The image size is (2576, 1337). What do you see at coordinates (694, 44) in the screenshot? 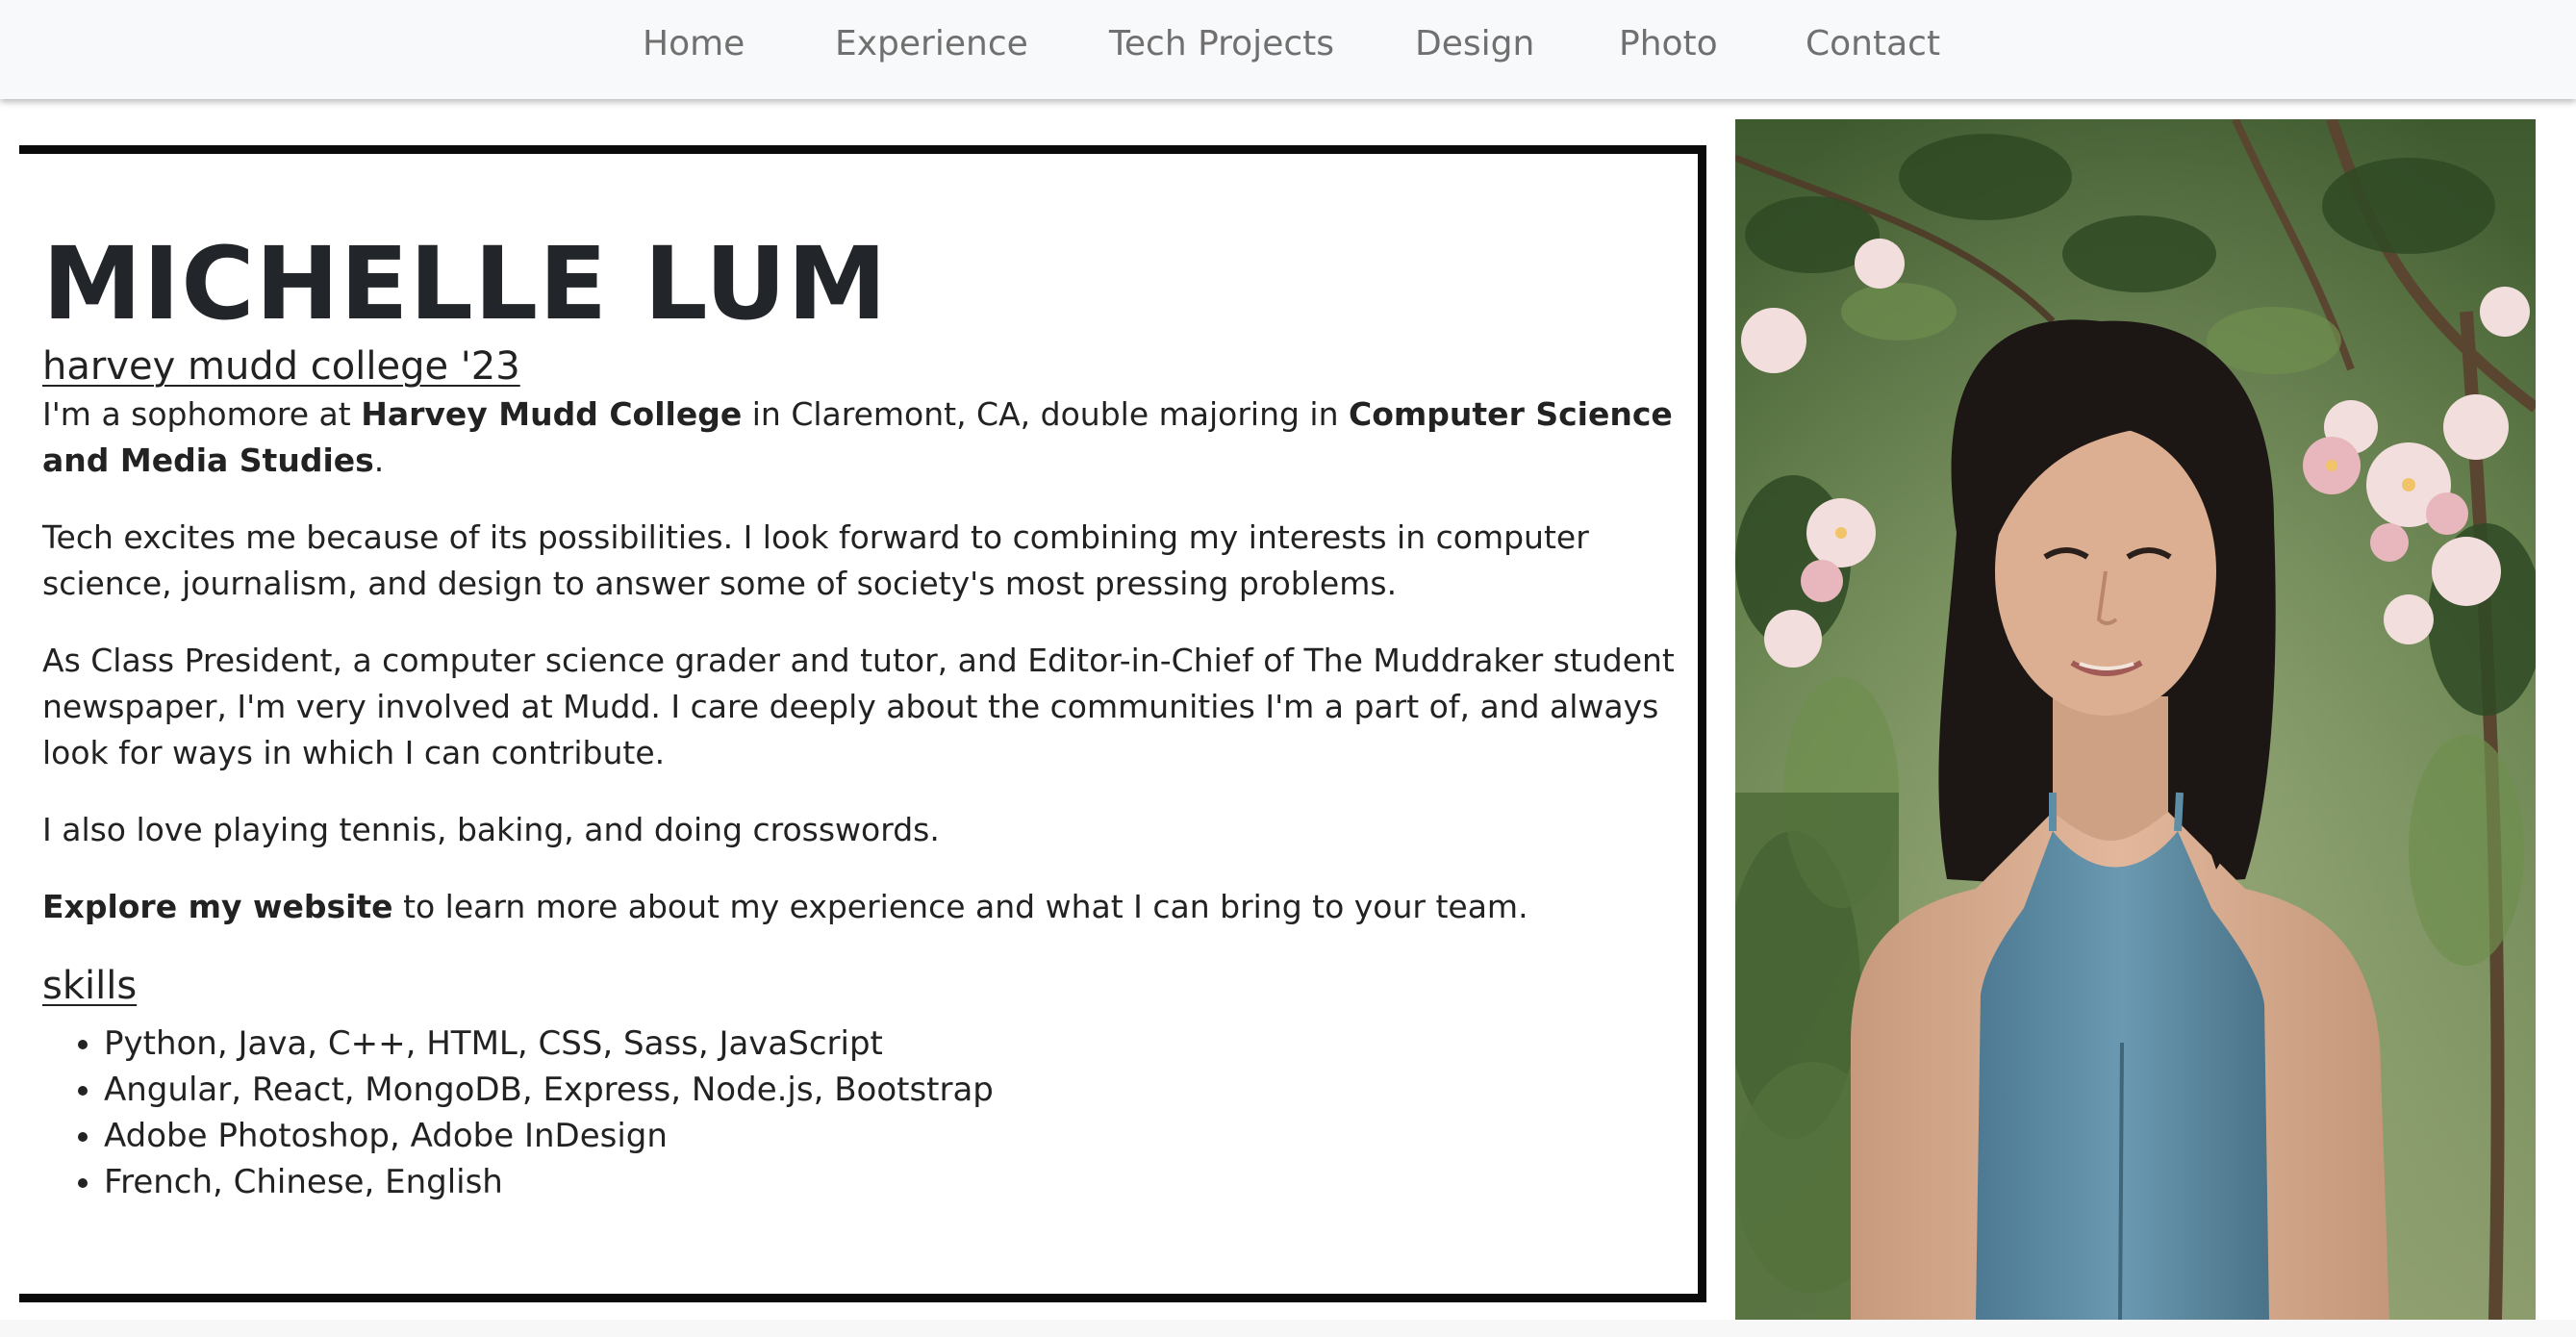
I see `nav-home-link: Home` at bounding box center [694, 44].